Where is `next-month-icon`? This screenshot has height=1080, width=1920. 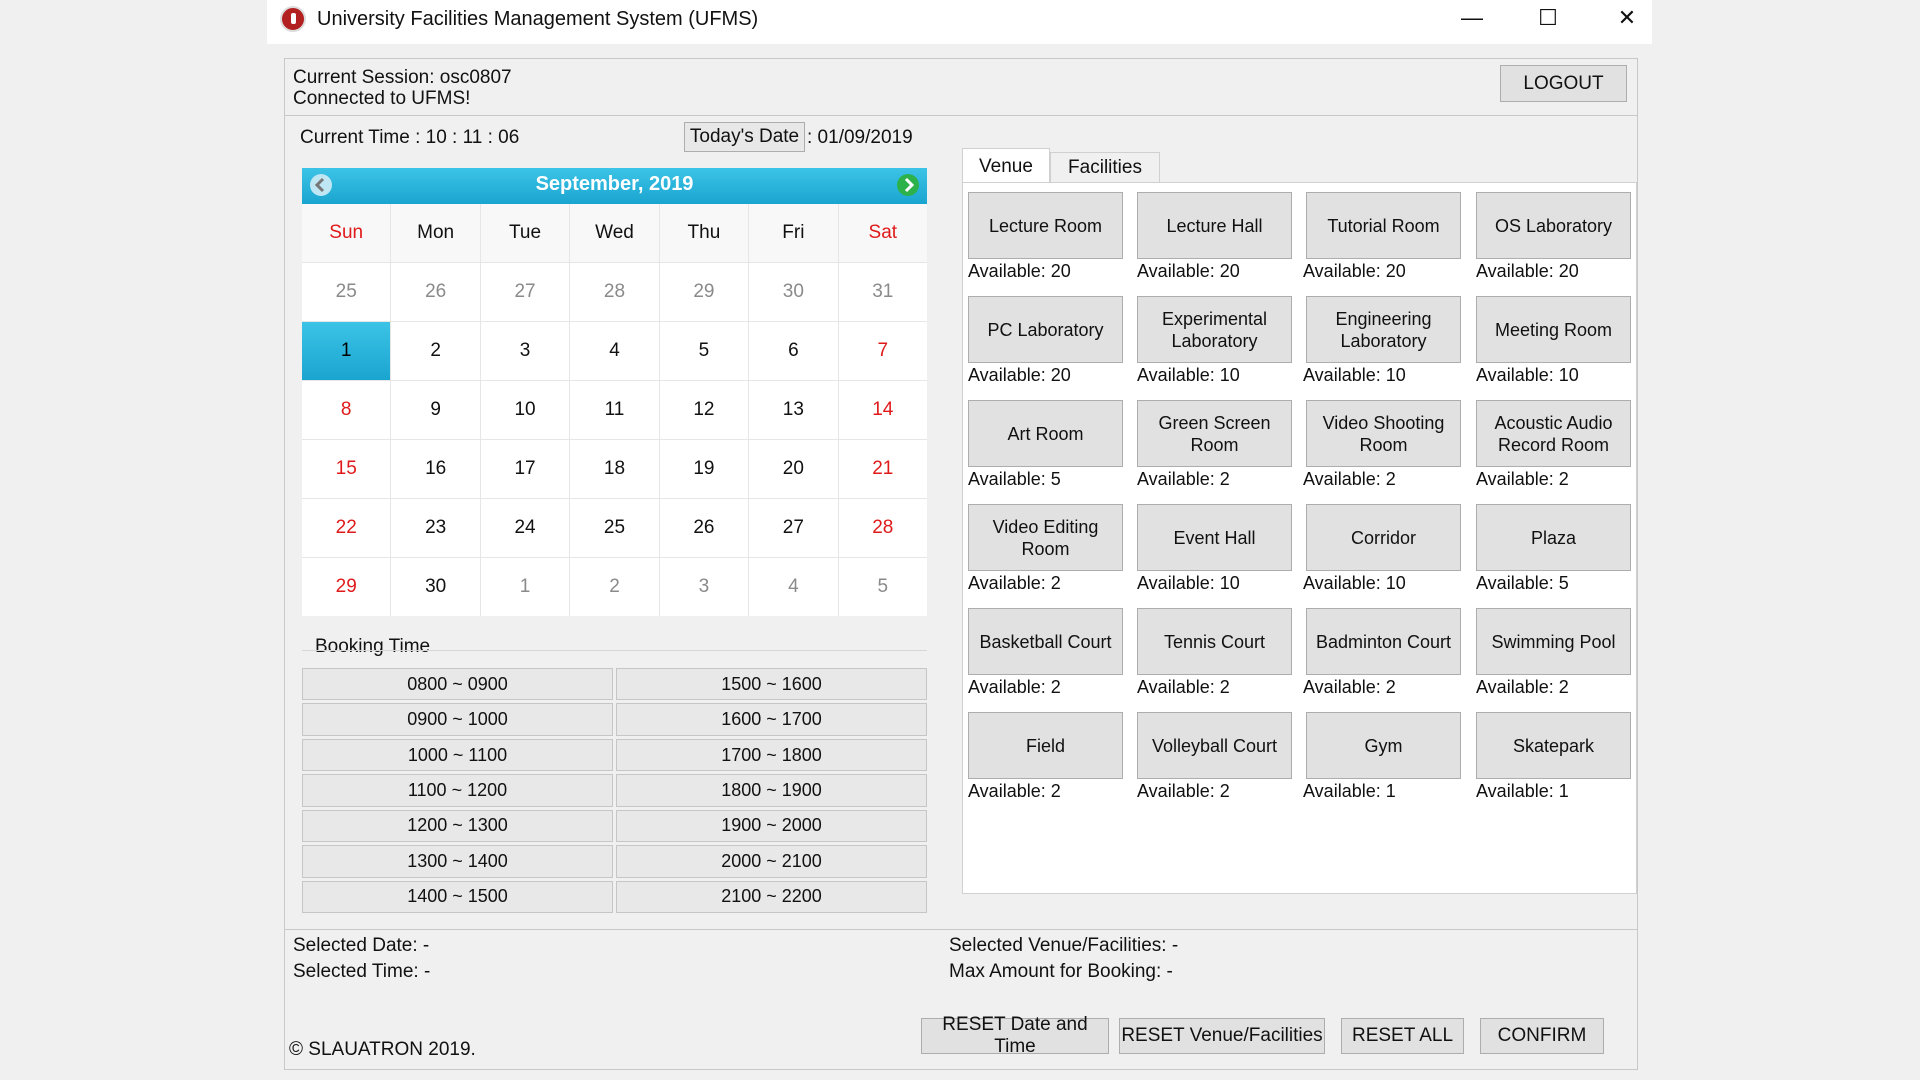 next-month-icon is located at coordinates (908, 185).